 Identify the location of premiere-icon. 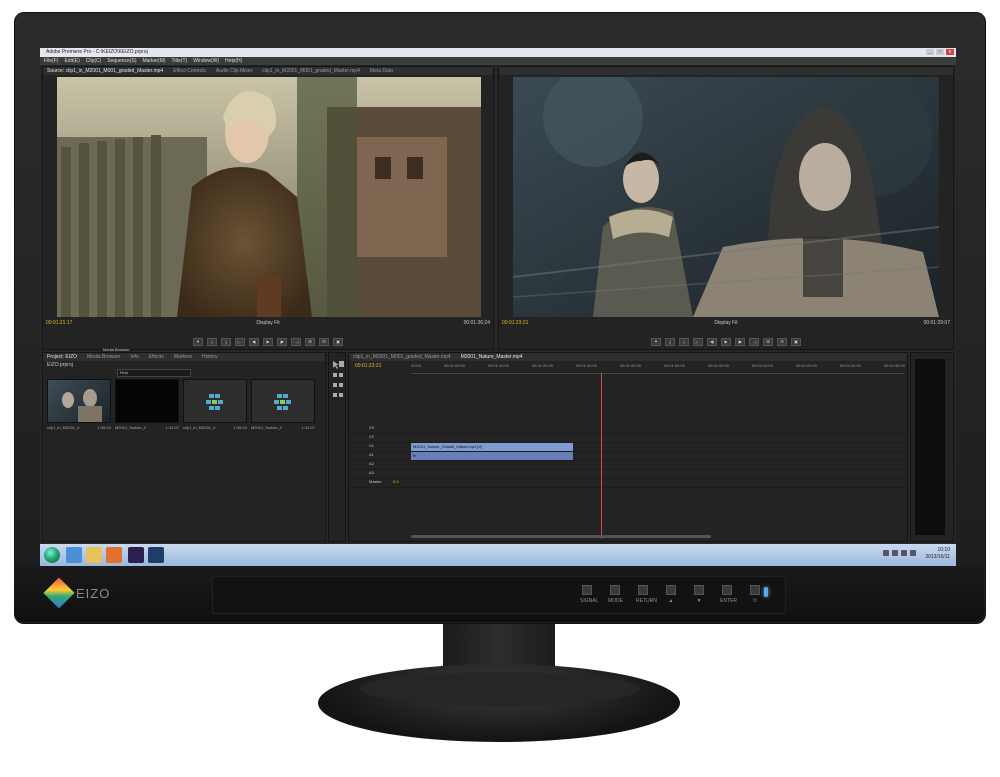
(136, 555).